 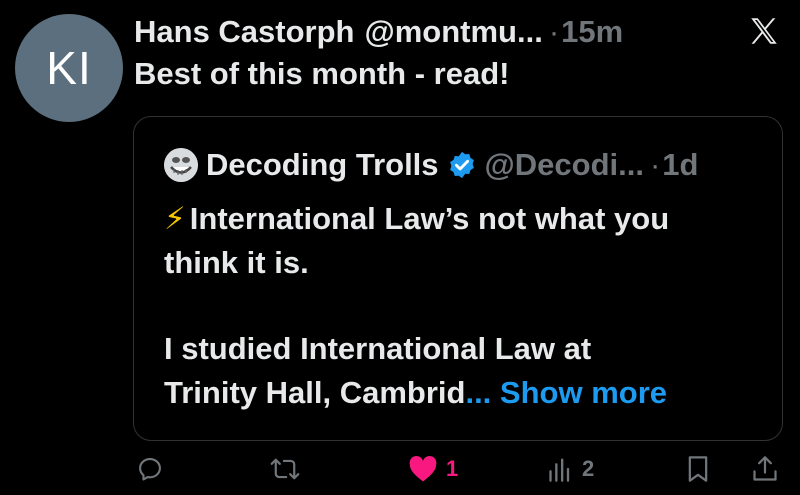 I want to click on quoted-line-4: Trinity Hall, Cambrid, so click(x=315, y=392).